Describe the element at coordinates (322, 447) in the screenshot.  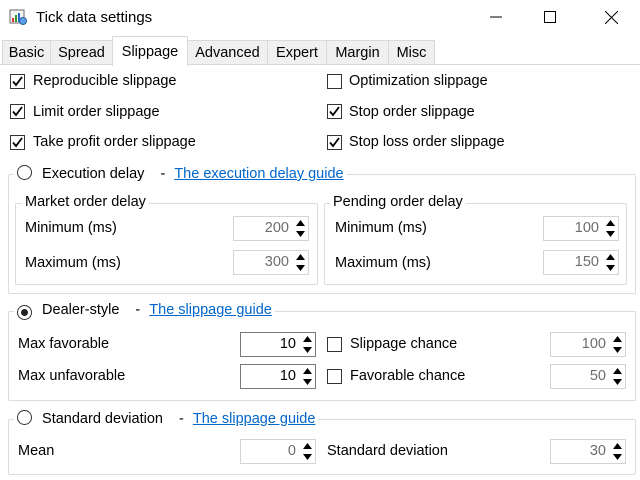
I see `standard-deviation-group` at that location.